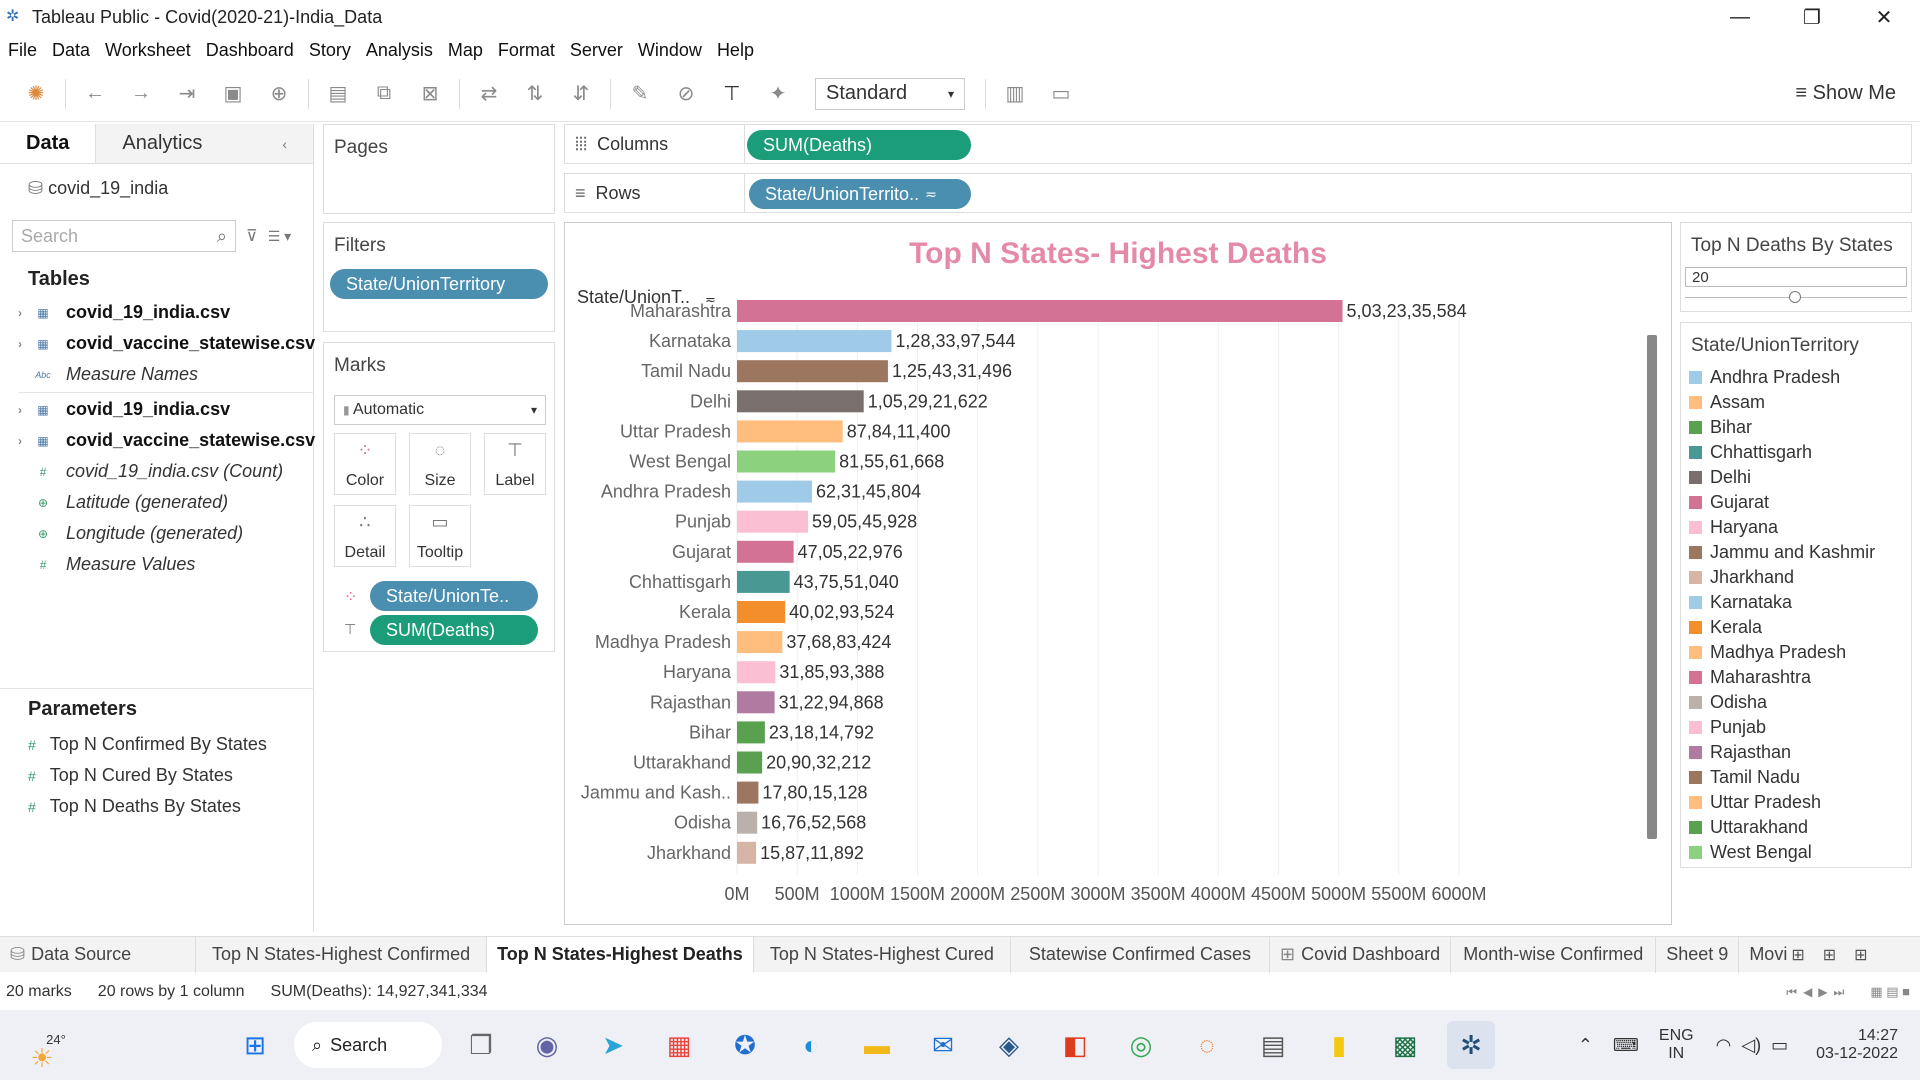 This screenshot has width=1920, height=1080. I want to click on minimize-icon: —, so click(1740, 17).